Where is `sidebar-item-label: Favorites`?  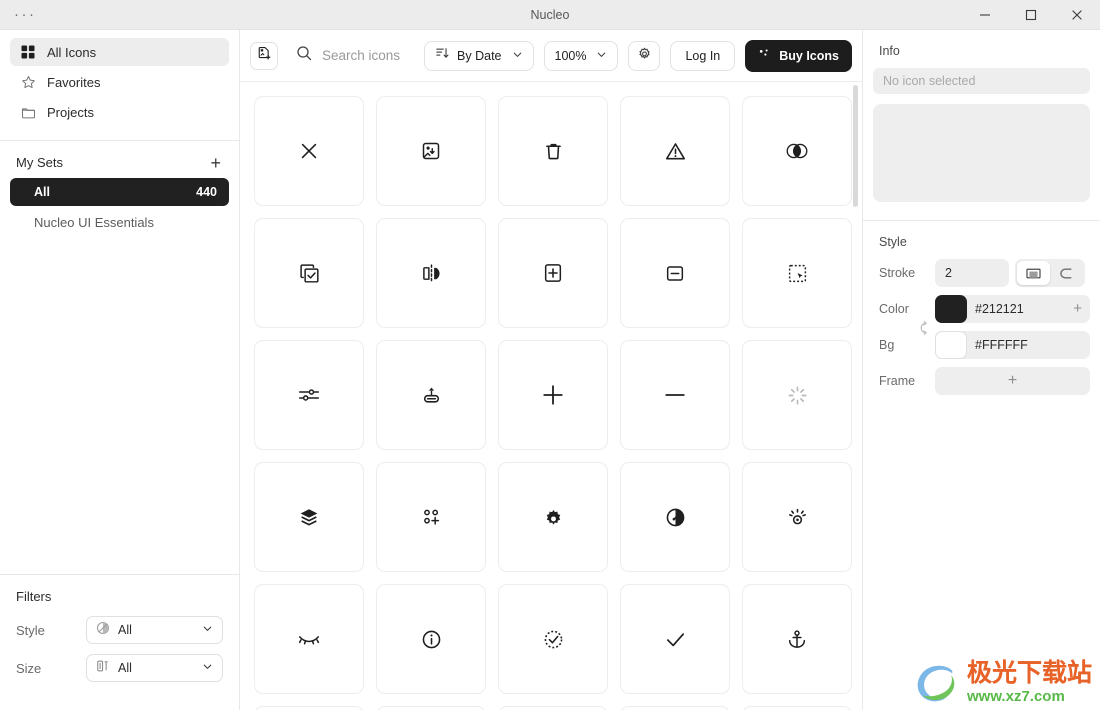
sidebar-item-label: Favorites is located at coordinates (74, 82).